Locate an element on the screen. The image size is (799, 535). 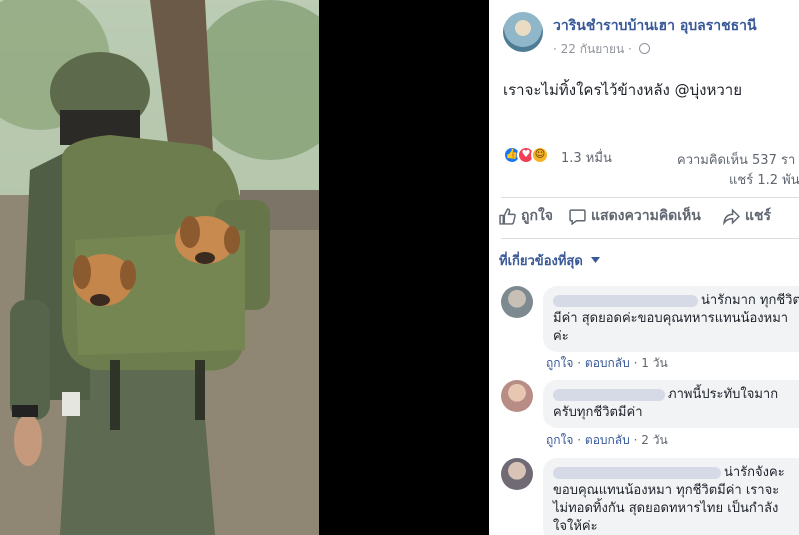
comment-text-line: ค่ะ is located at coordinates (561, 336).